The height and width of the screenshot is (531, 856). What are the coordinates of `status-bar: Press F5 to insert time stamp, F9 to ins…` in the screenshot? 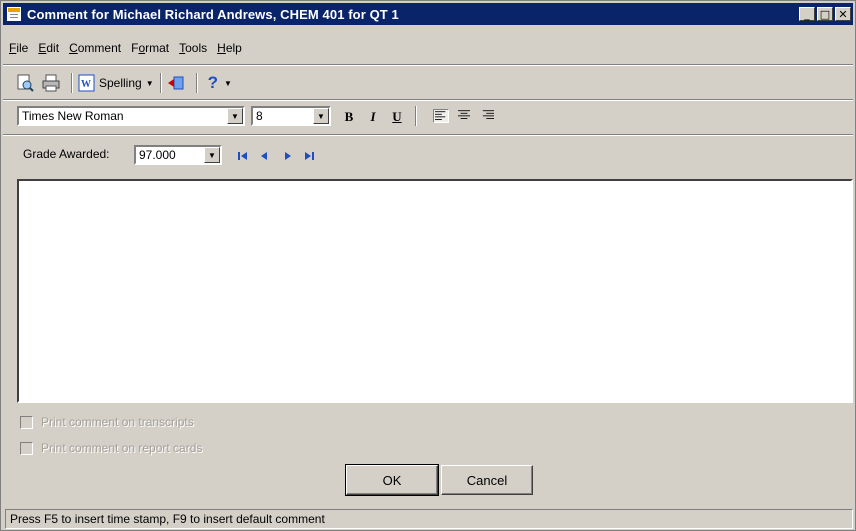 It's located at (429, 519).